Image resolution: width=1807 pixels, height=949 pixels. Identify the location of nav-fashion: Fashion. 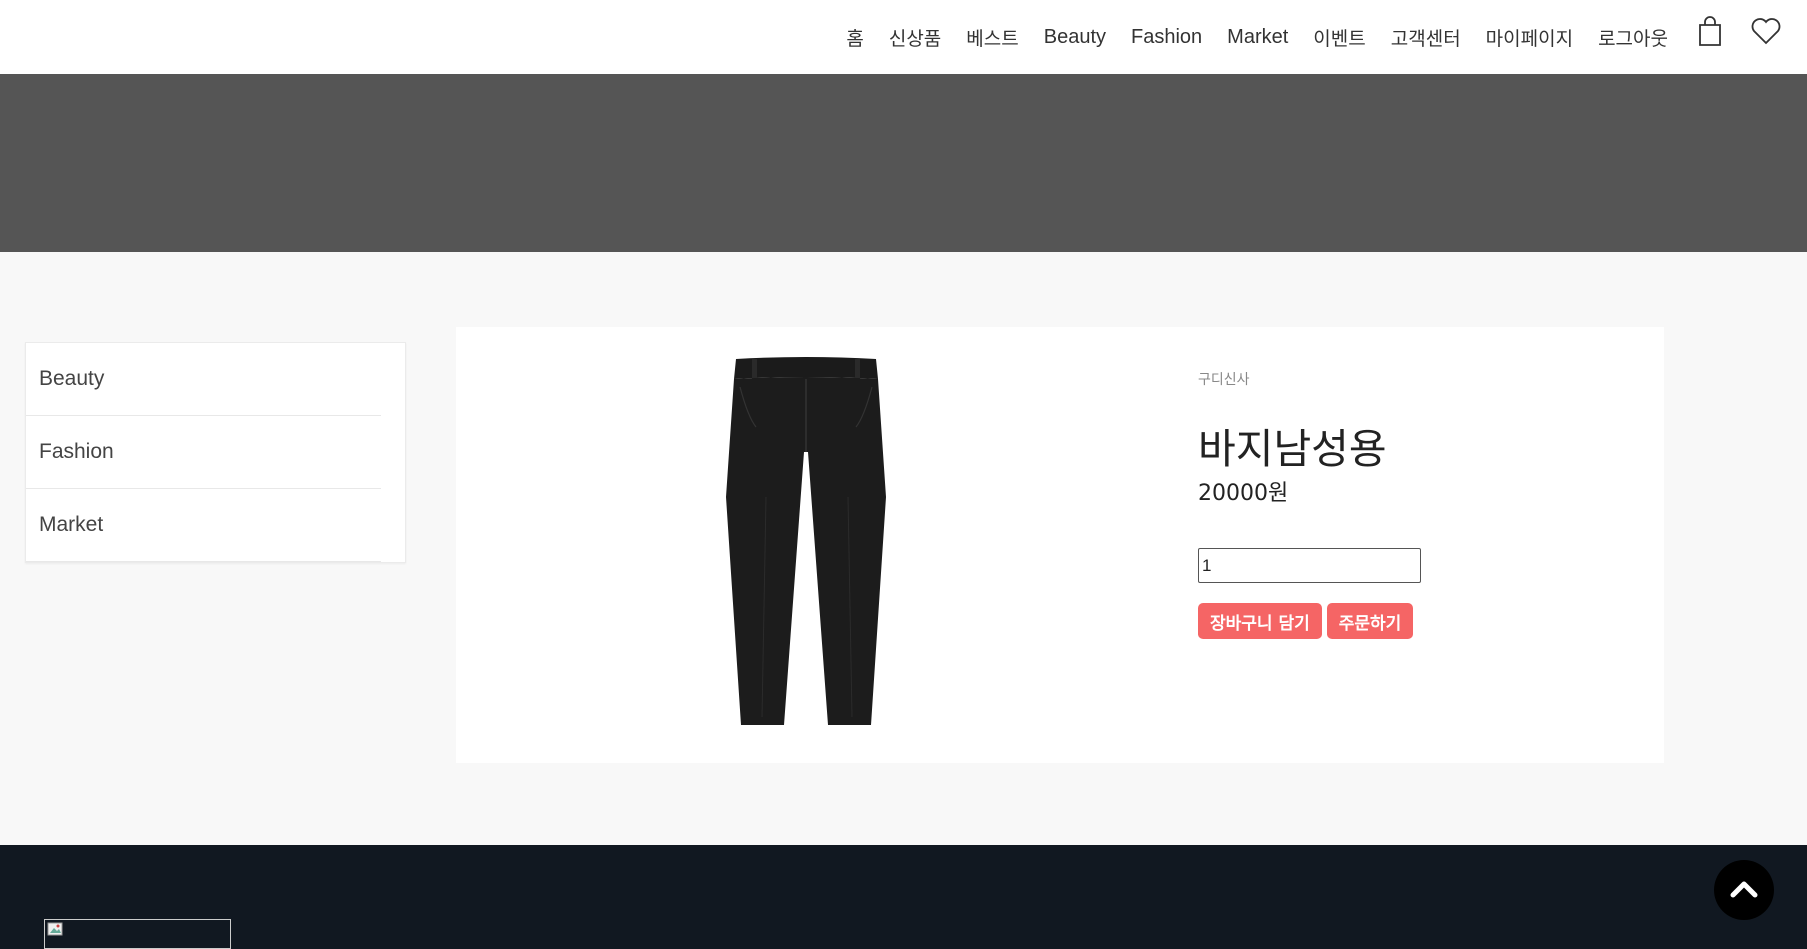
(1166, 37).